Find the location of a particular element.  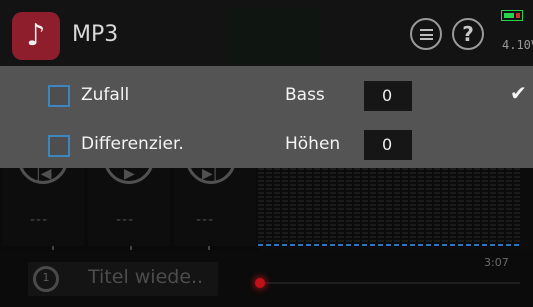

music-note-icon: ♪ is located at coordinates (36, 35).